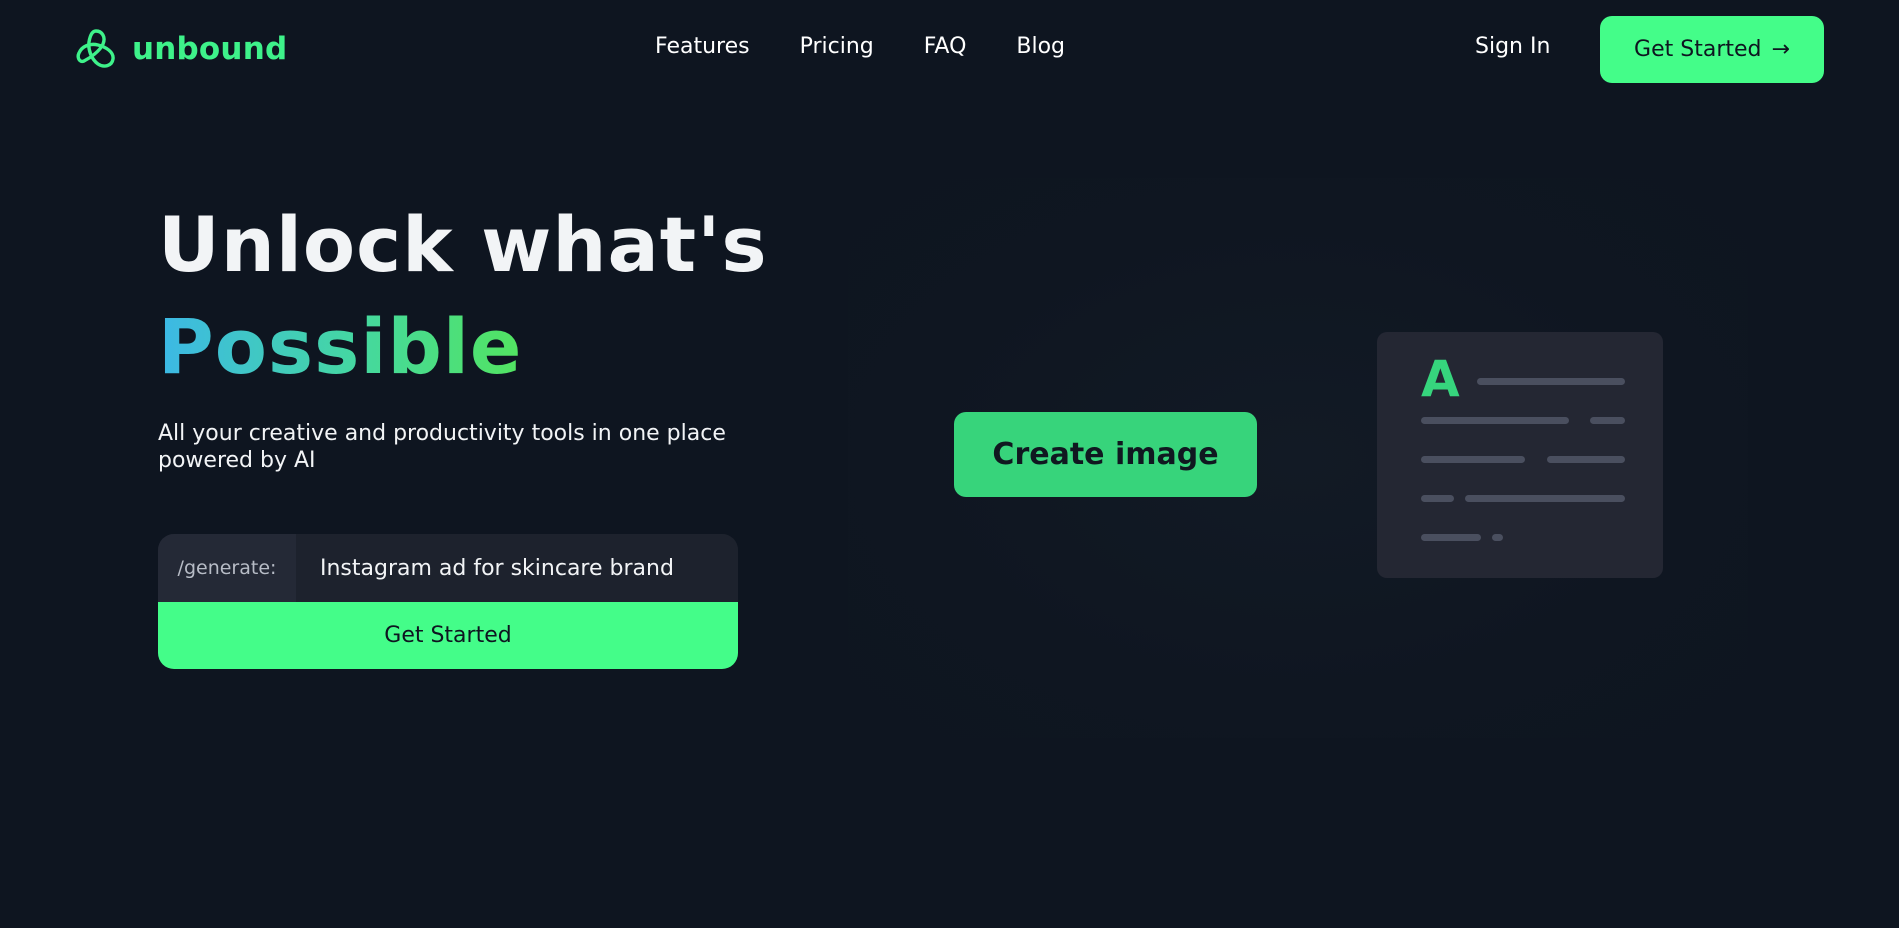 The image size is (1899, 928). I want to click on sign-in-link: Sign In, so click(1512, 46).